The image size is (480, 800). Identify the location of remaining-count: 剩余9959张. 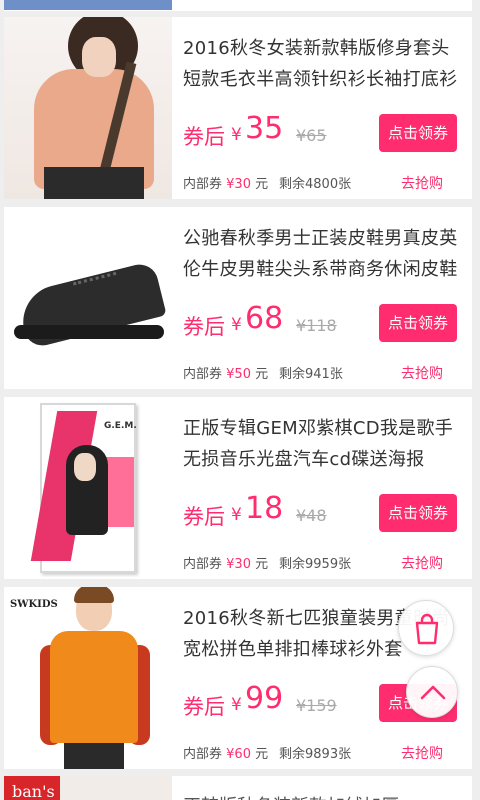
(315, 564).